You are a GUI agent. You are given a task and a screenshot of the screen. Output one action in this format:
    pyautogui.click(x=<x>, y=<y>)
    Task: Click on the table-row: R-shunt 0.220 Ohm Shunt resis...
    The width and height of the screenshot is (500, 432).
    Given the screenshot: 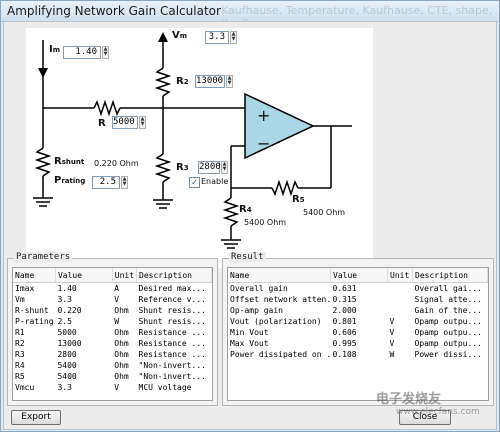 What is the action you would take?
    pyautogui.click(x=112, y=310)
    